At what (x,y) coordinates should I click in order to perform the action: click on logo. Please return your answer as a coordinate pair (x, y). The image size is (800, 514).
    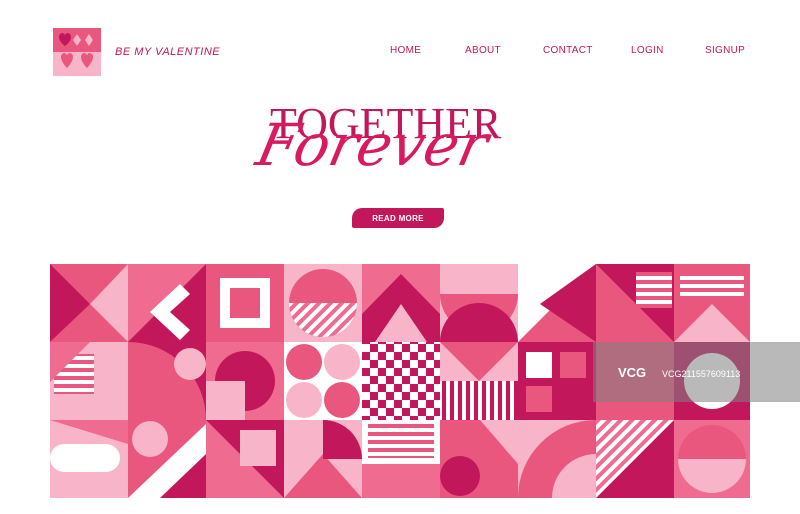
    Looking at the image, I should click on (77, 52).